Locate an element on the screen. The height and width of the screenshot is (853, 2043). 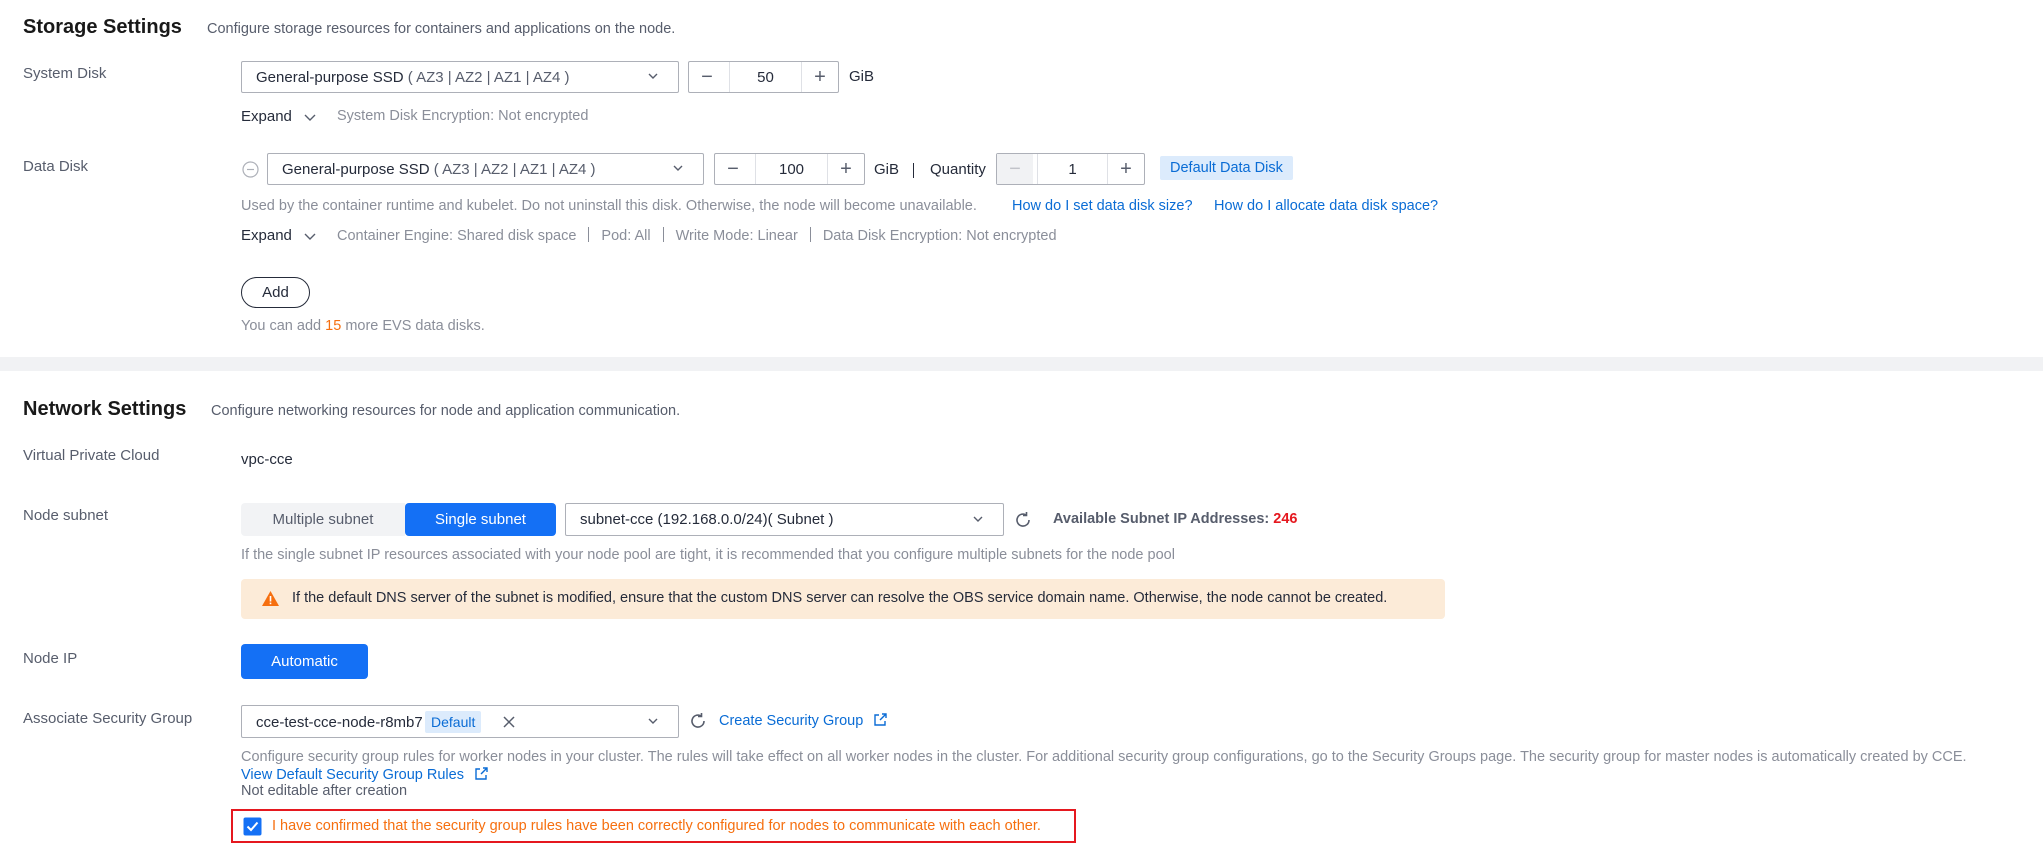
security-group-value: cce-test-cce-node-r8mb7 is located at coordinates (339, 722).